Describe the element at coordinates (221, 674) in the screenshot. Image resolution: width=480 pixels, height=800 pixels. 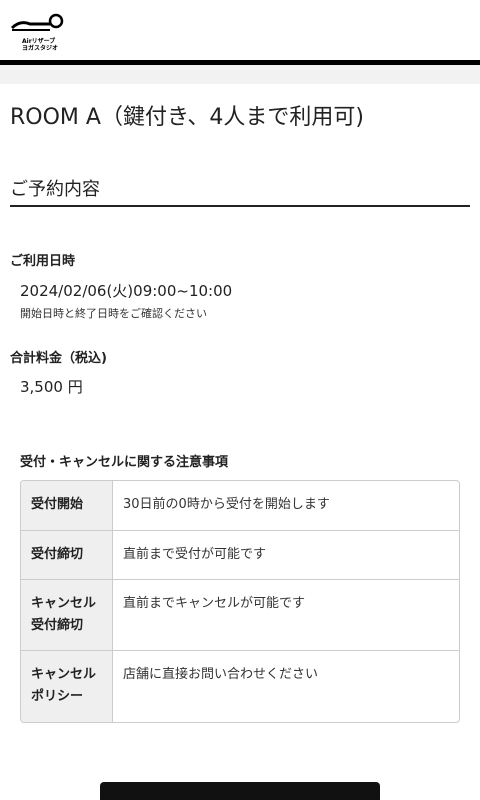
I see `table-row-text: 店舗に直接お問い合わせください` at that location.